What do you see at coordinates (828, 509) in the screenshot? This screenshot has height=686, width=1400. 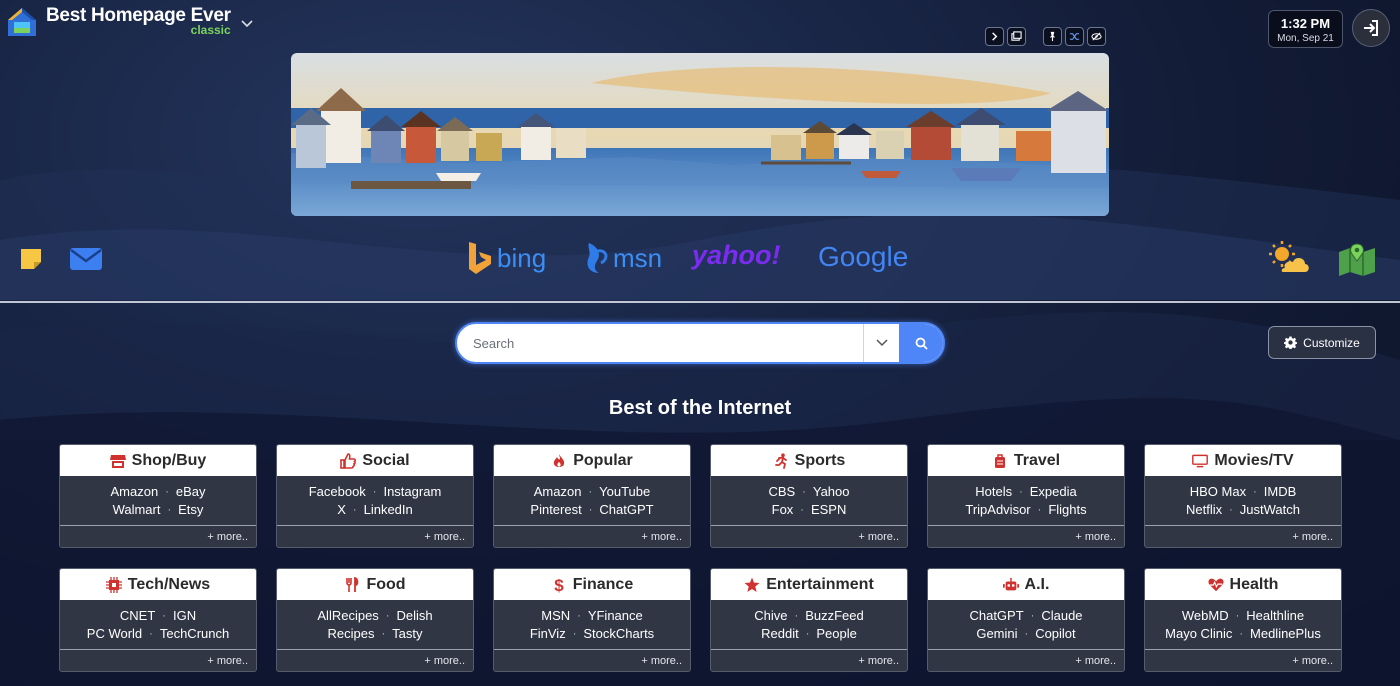 I see `site-link: ESPN` at bounding box center [828, 509].